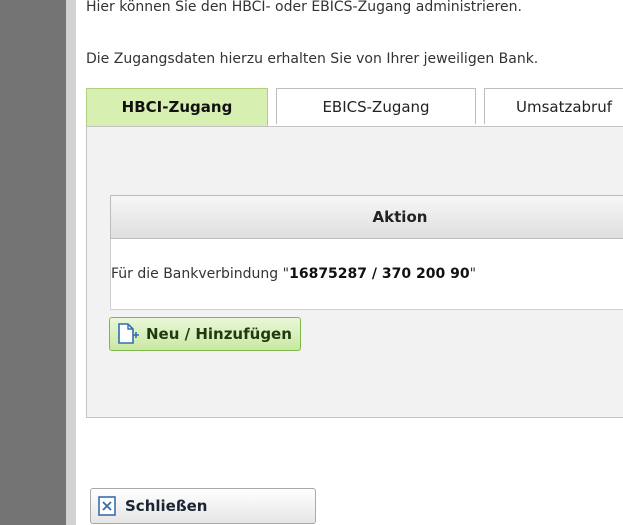  I want to click on new-document-plus-icon, so click(129, 334).